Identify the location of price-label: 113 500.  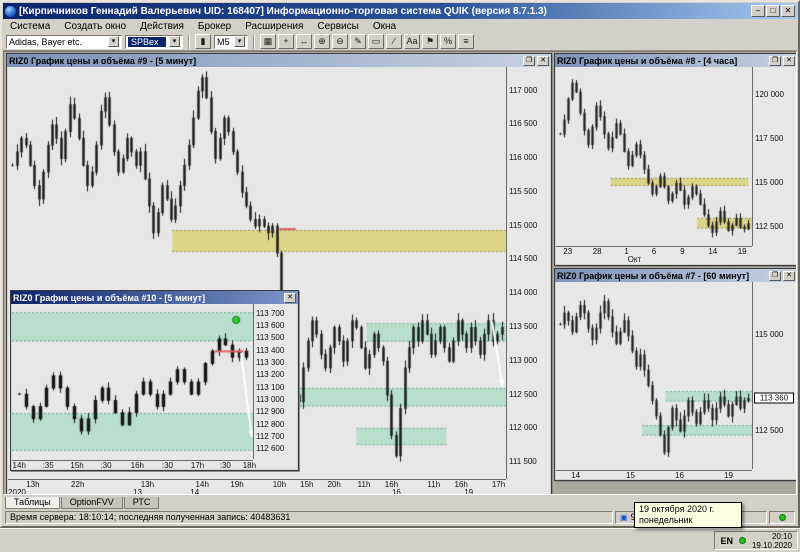
(523, 327).